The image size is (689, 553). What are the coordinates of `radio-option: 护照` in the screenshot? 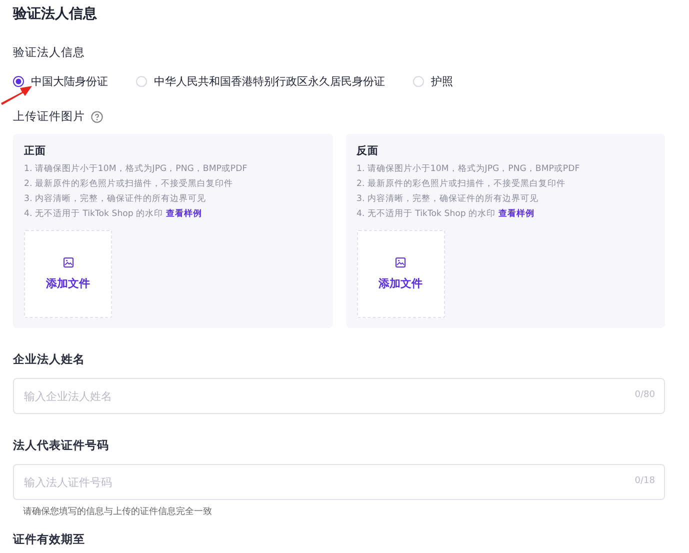 It's located at (433, 81).